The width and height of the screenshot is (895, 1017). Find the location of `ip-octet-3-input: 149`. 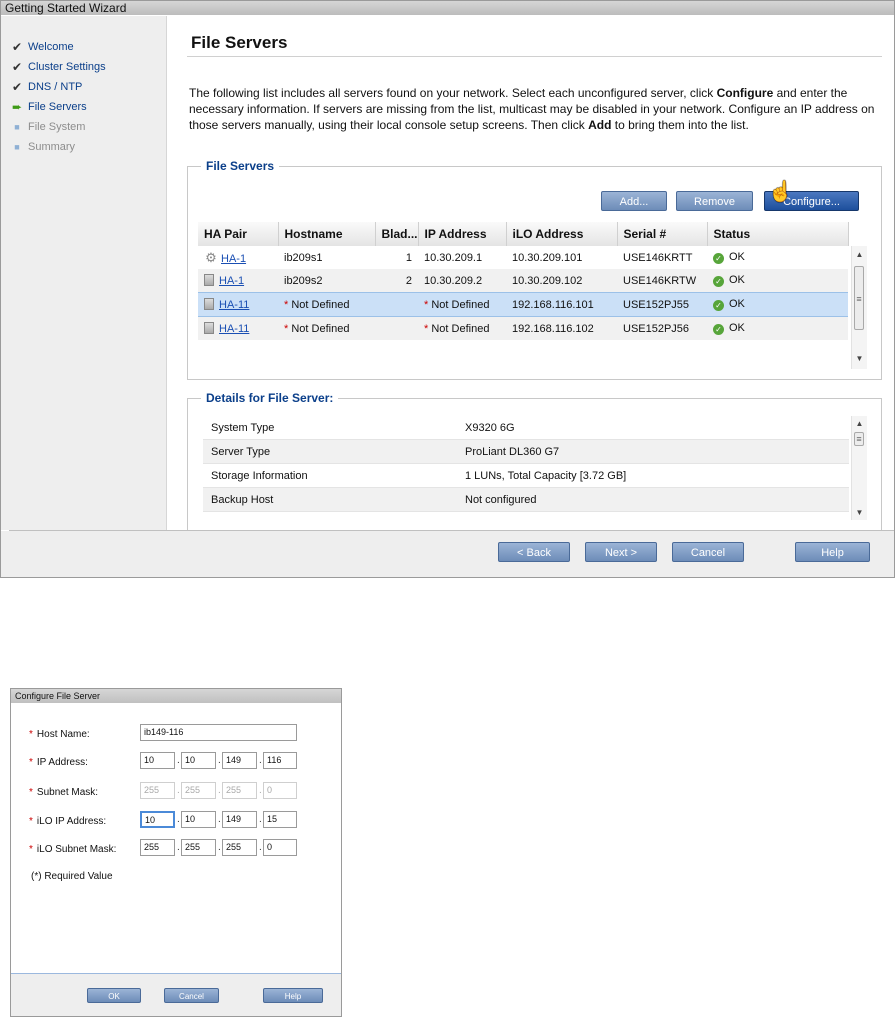

ip-octet-3-input: 149 is located at coordinates (239, 760).